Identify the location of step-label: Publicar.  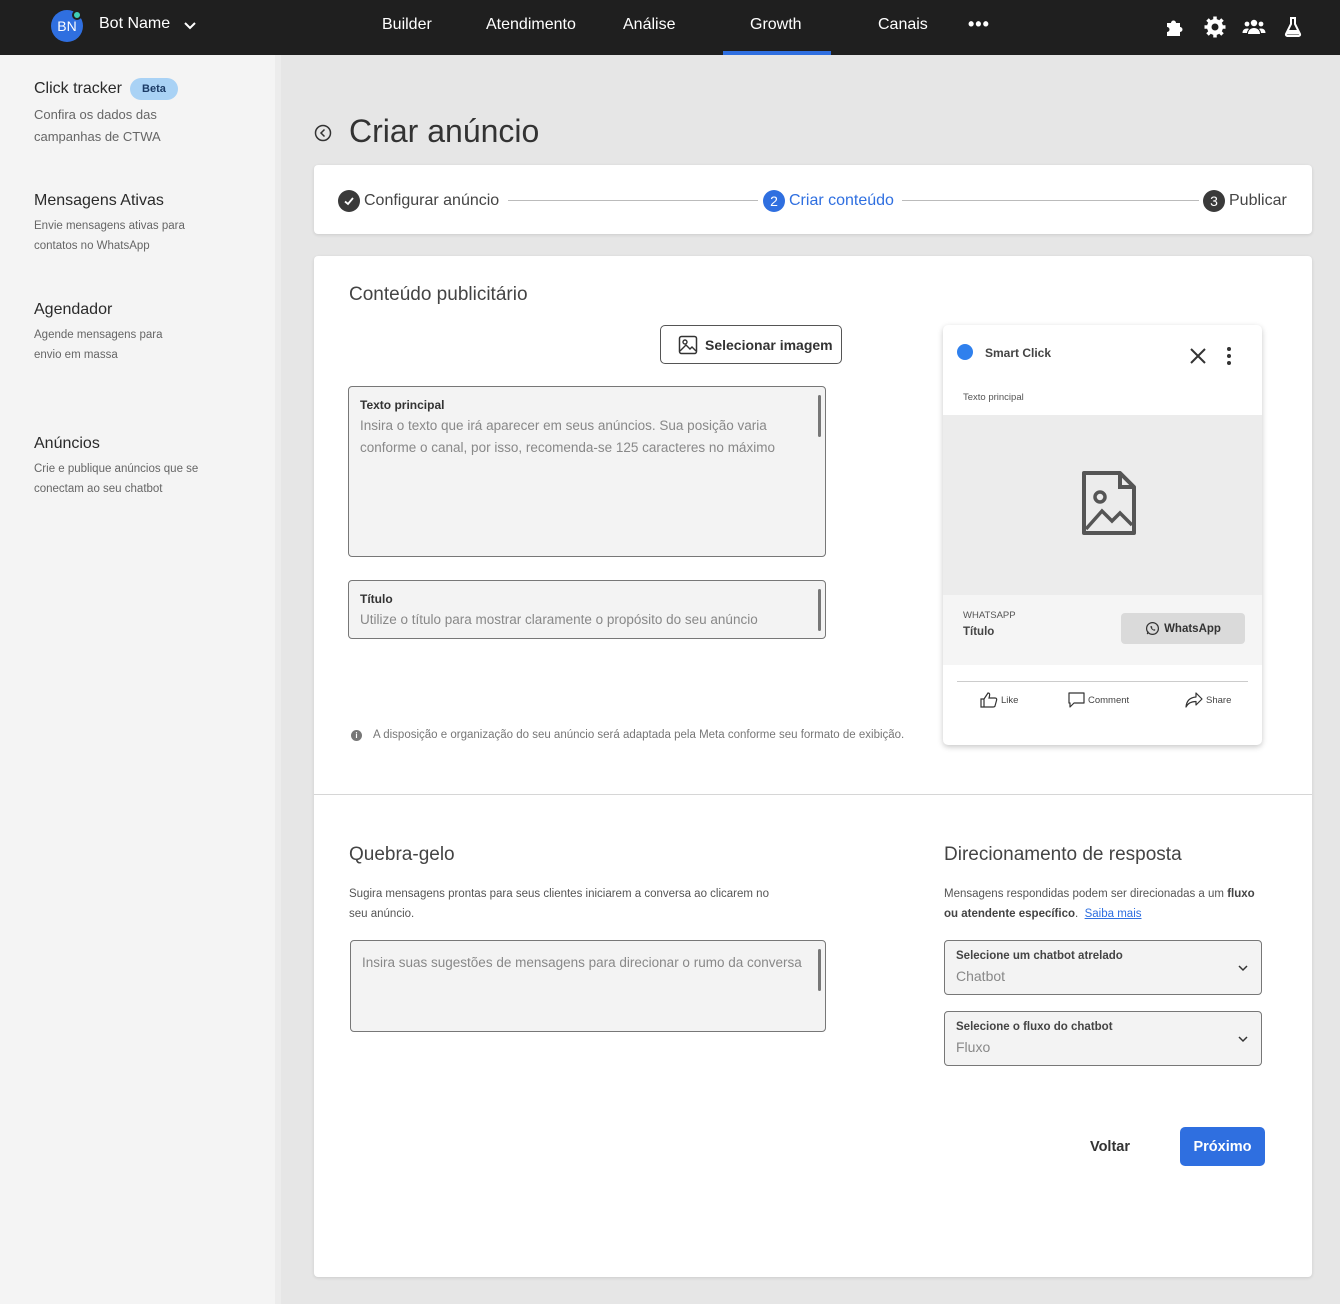
(1258, 200).